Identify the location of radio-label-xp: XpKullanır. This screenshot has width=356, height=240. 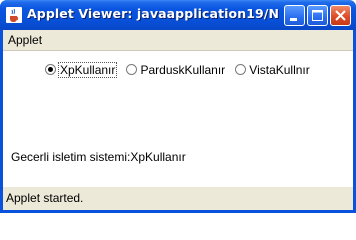
(87, 69).